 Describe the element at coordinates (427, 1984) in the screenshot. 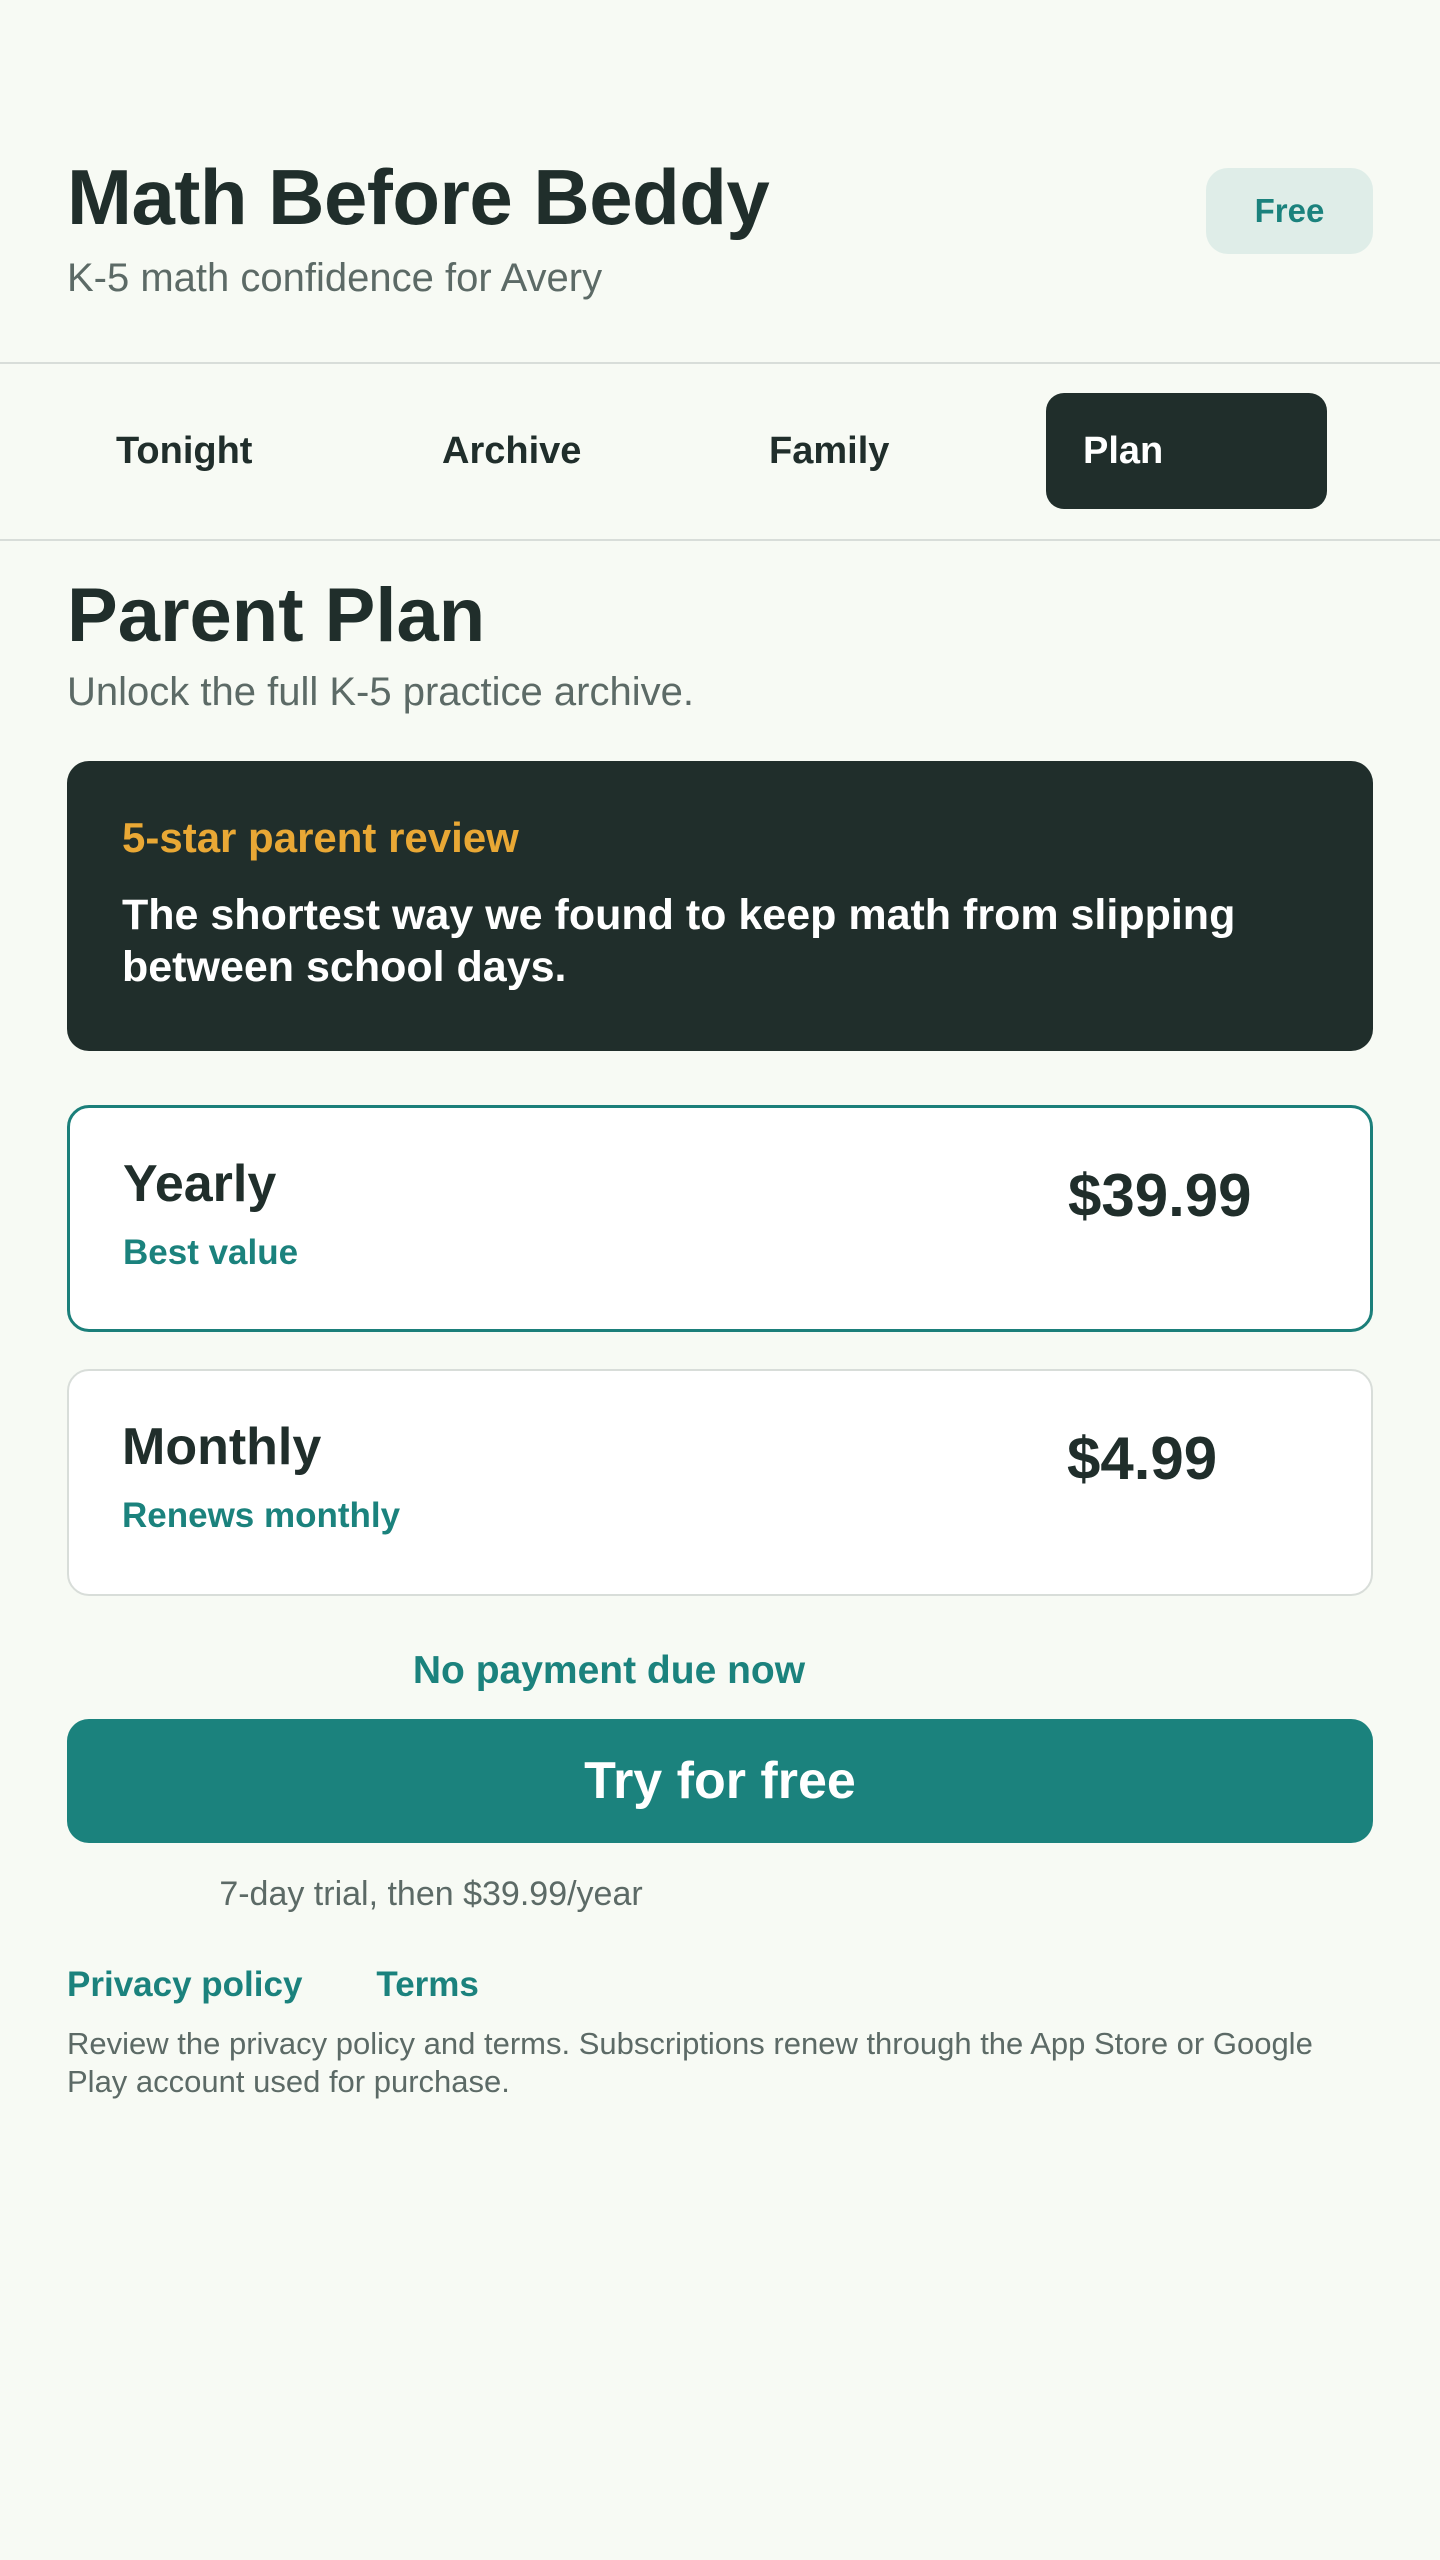

I see `terms-link: Terms` at that location.